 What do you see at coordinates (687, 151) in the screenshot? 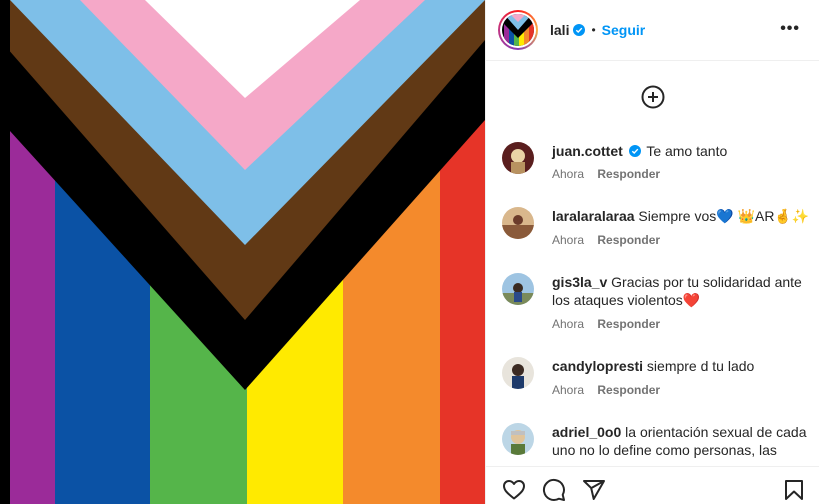
I see `comment-body: Te amo tanto` at bounding box center [687, 151].